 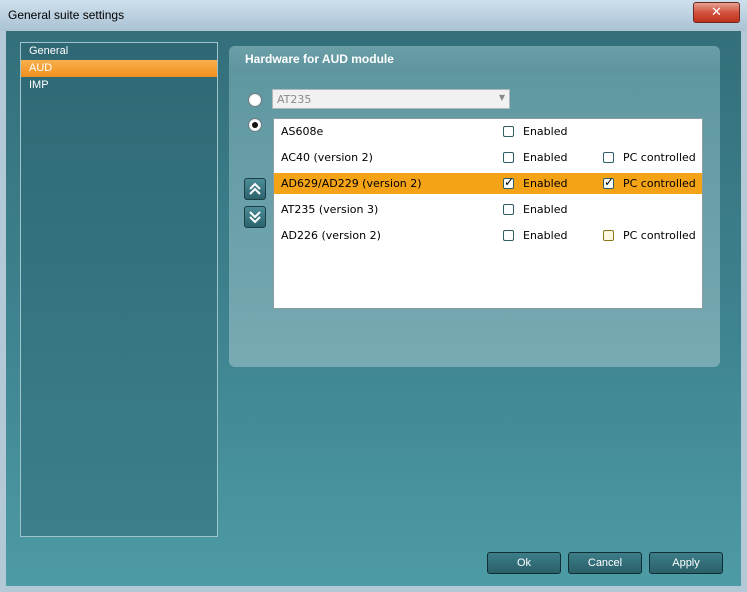 What do you see at coordinates (373, 16) in the screenshot?
I see `title-bar: General suite settings ✕` at bounding box center [373, 16].